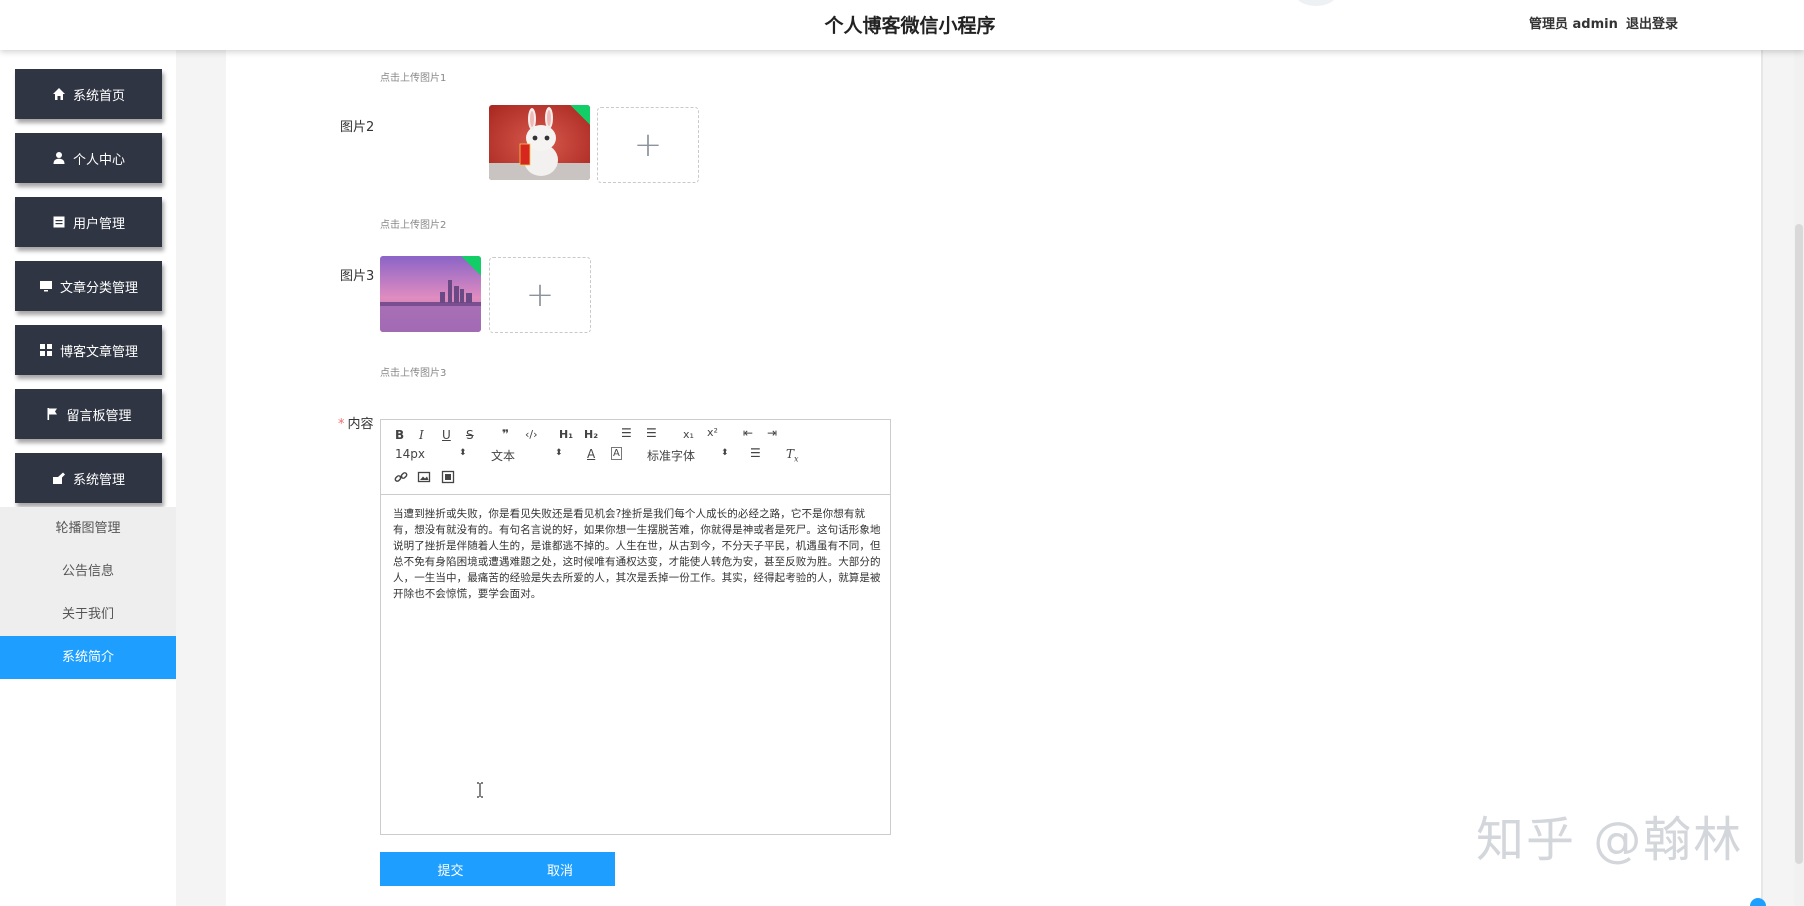 The width and height of the screenshot is (1804, 906). Describe the element at coordinates (424, 477) in the screenshot. I see `image-icon` at that location.